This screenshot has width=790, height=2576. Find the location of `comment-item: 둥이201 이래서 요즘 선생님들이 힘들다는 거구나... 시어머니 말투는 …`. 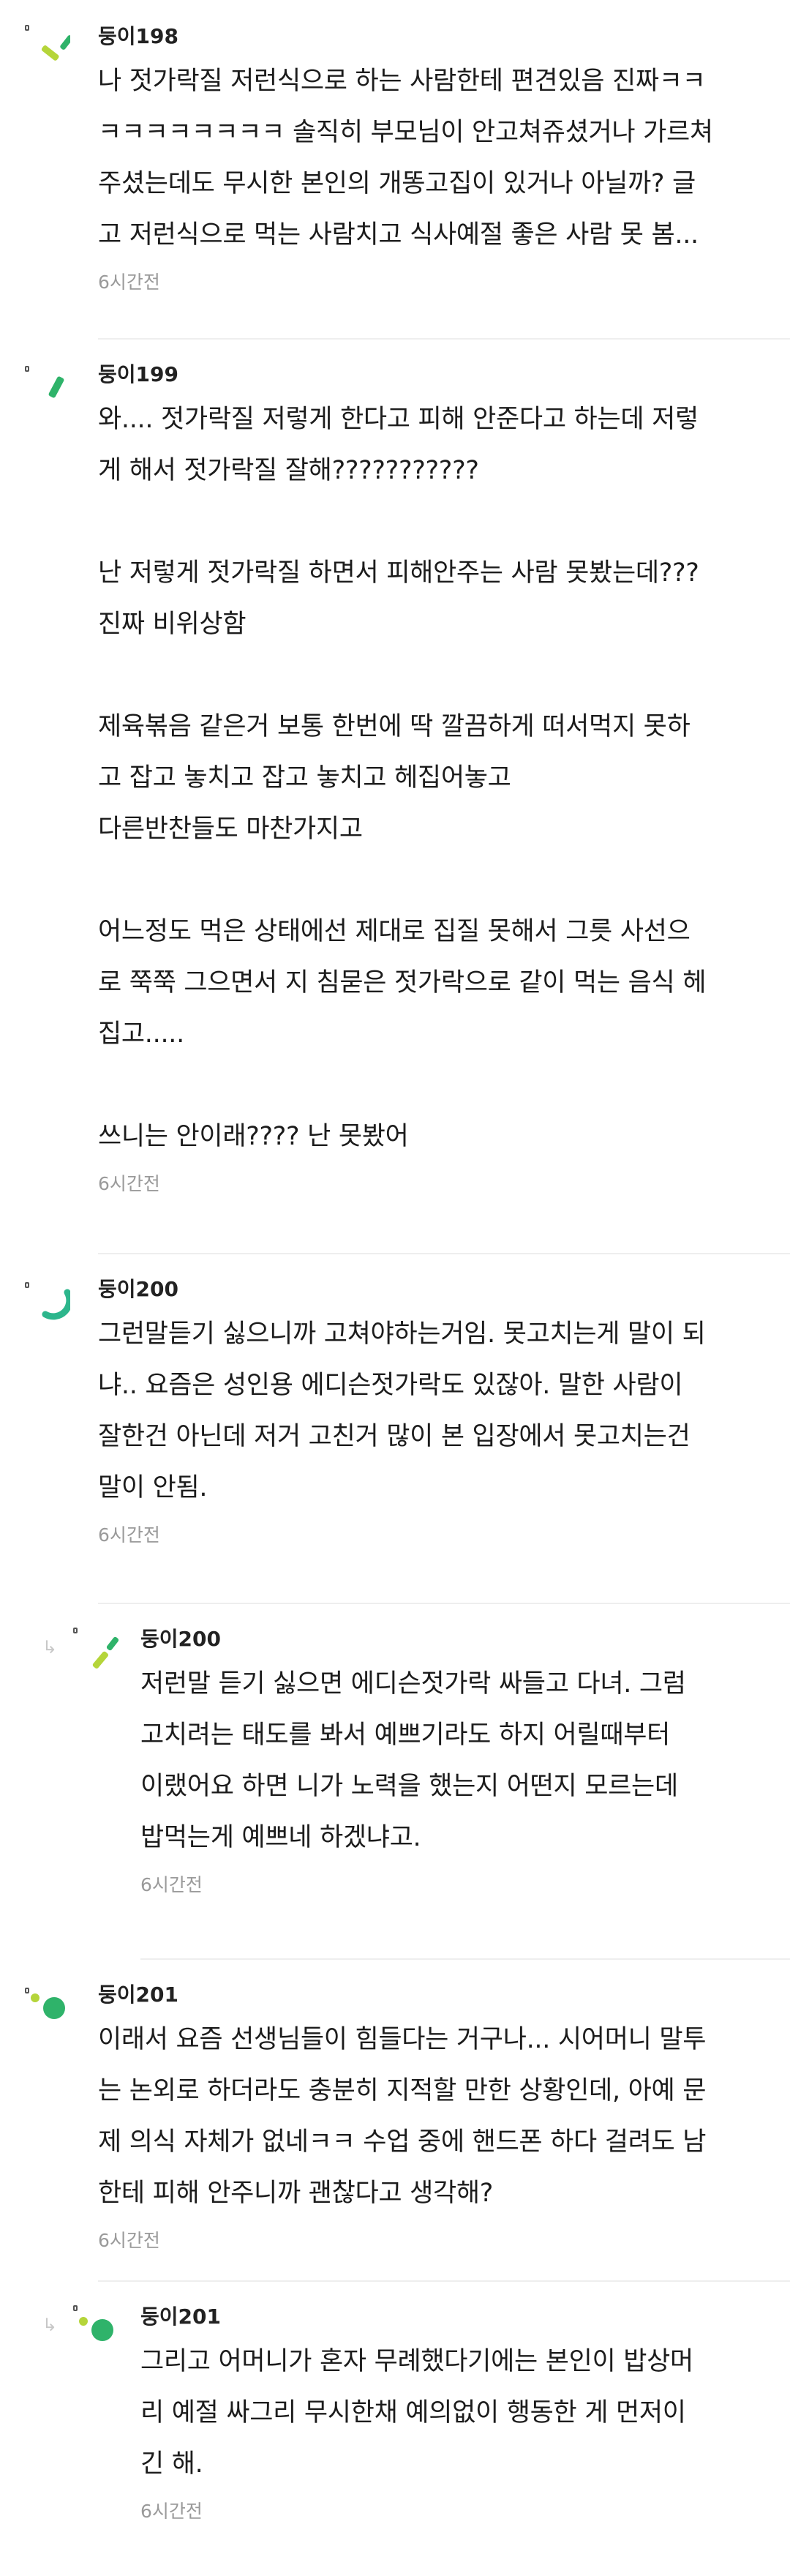

comment-item: 둥이201 이래서 요즘 선생님들이 힘들다는 거구나... 시어머니 말투는 … is located at coordinates (395, 2120).